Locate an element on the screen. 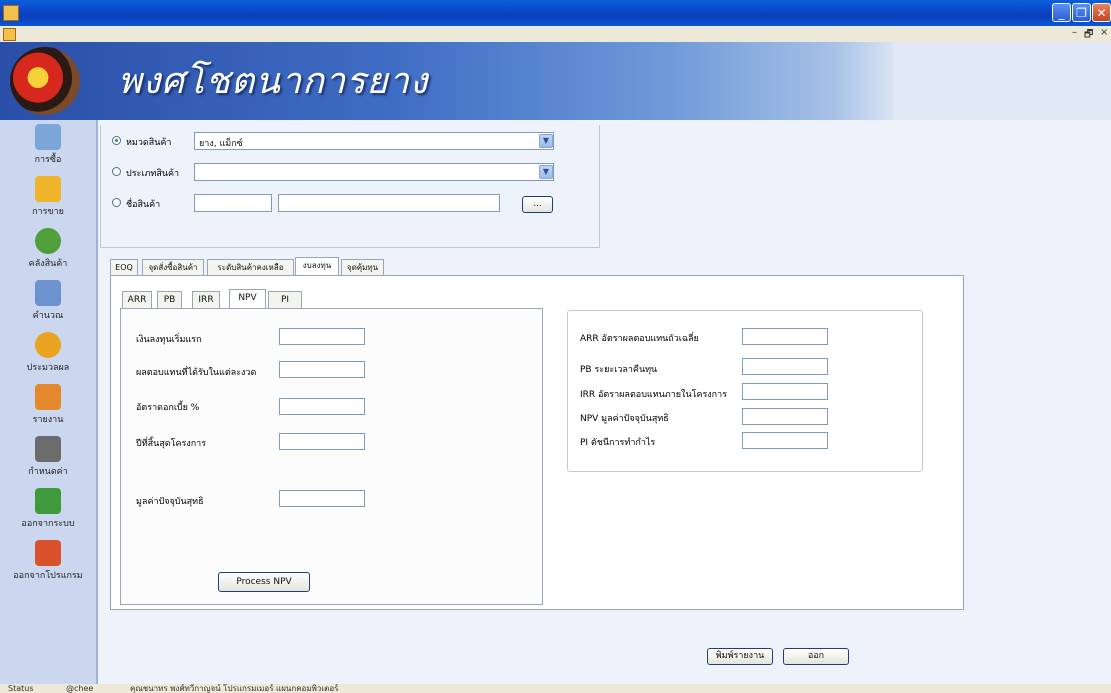  sidebar-item-sales: การขาย is located at coordinates (48, 200).